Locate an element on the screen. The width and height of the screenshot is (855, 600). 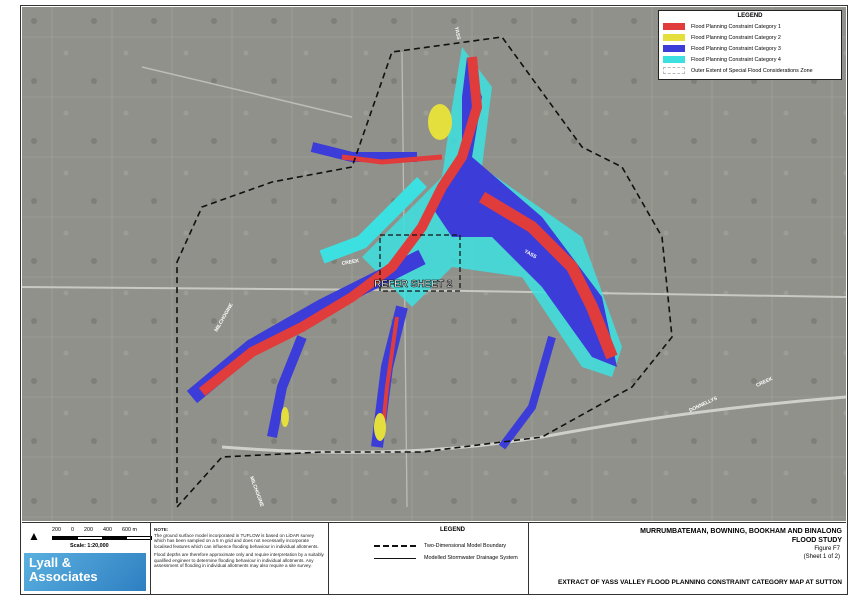
legend-item: Flood Planning Constraint Category 4 is located at coordinates (750, 59).